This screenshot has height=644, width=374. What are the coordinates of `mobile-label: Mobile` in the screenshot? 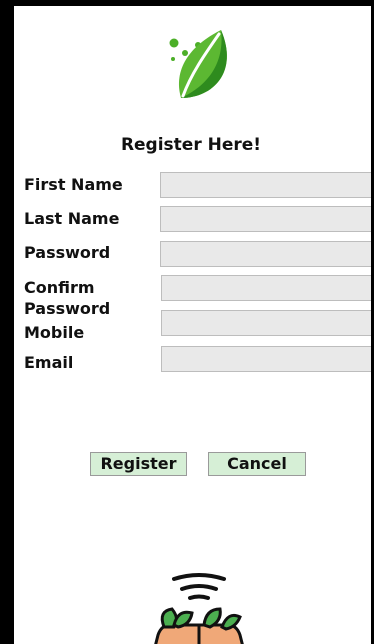 It's located at (54, 332).